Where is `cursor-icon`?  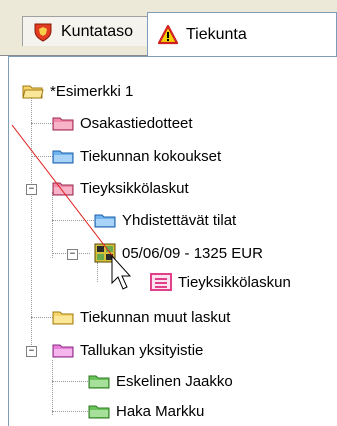
cursor-icon is located at coordinates (121, 272).